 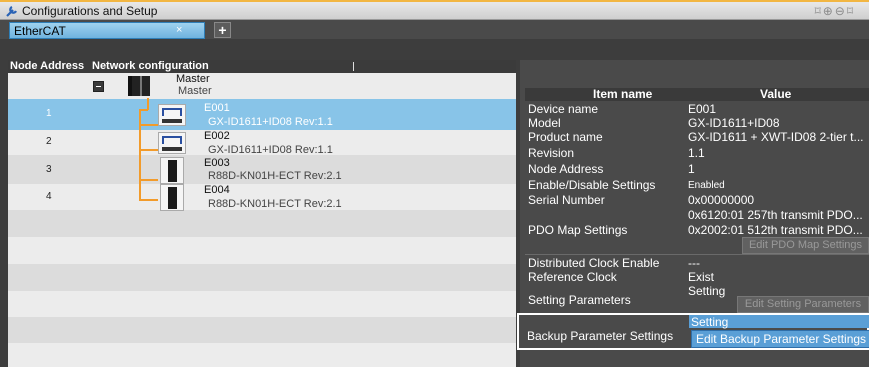 I want to click on value-header: Value, so click(x=776, y=94).